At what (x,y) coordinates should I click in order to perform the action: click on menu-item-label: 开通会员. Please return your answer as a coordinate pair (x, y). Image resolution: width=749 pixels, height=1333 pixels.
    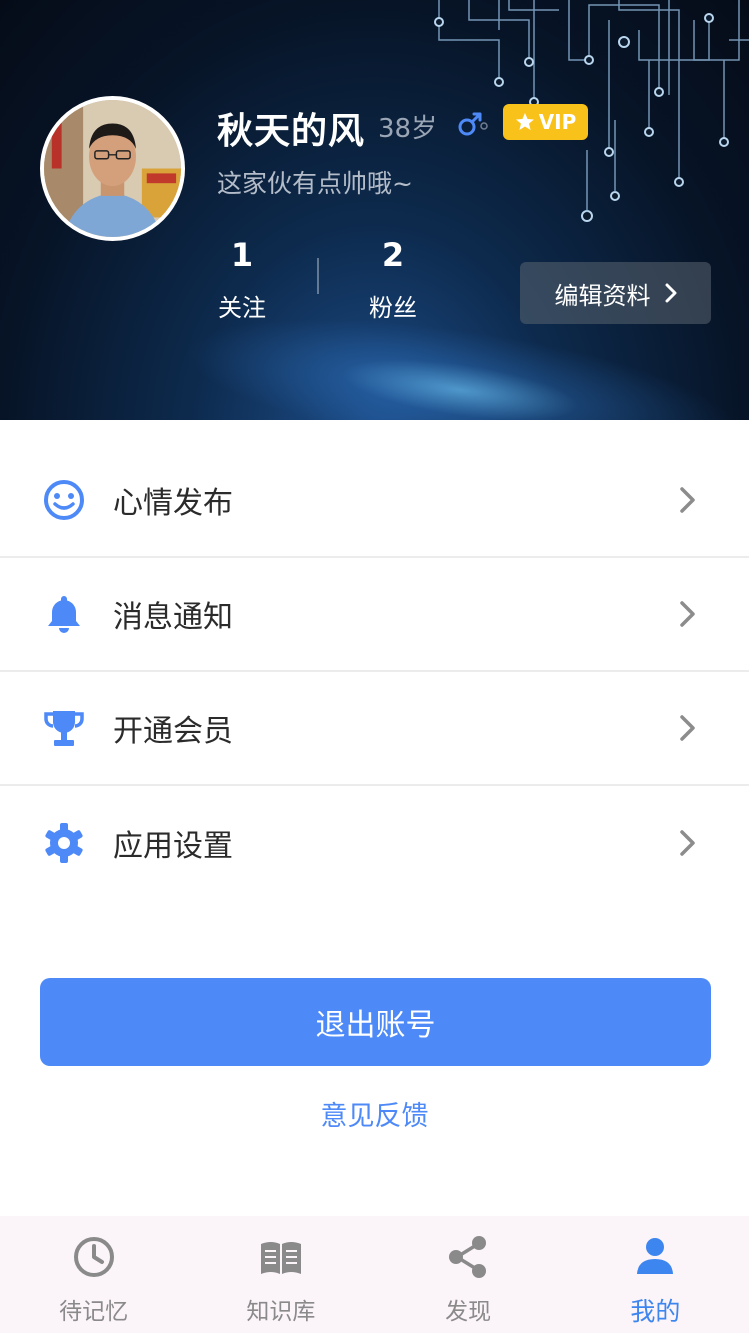
    Looking at the image, I should click on (173, 731).